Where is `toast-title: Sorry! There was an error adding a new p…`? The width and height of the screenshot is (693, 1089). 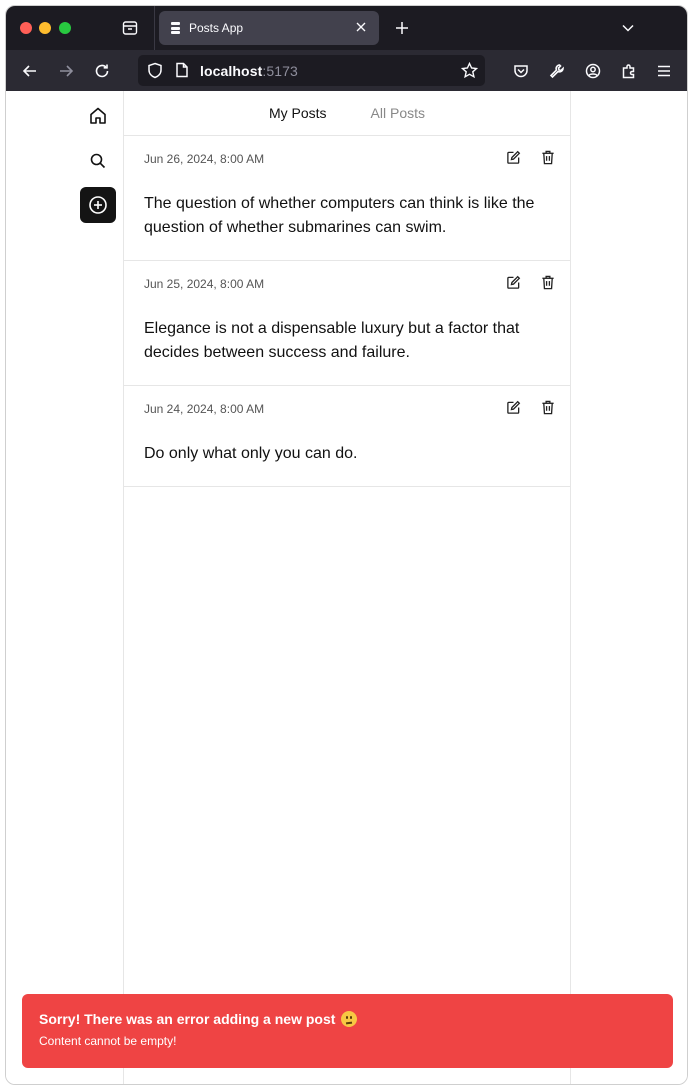
toast-title: Sorry! There was an error adding a new p… is located at coordinates (187, 1019).